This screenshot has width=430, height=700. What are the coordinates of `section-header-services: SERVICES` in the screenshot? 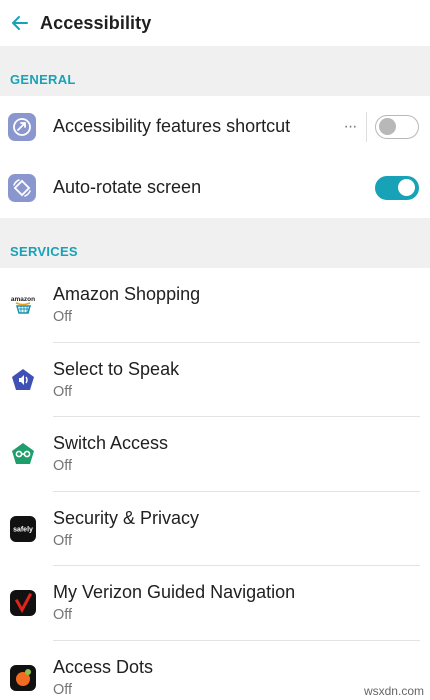 It's located at (215, 243).